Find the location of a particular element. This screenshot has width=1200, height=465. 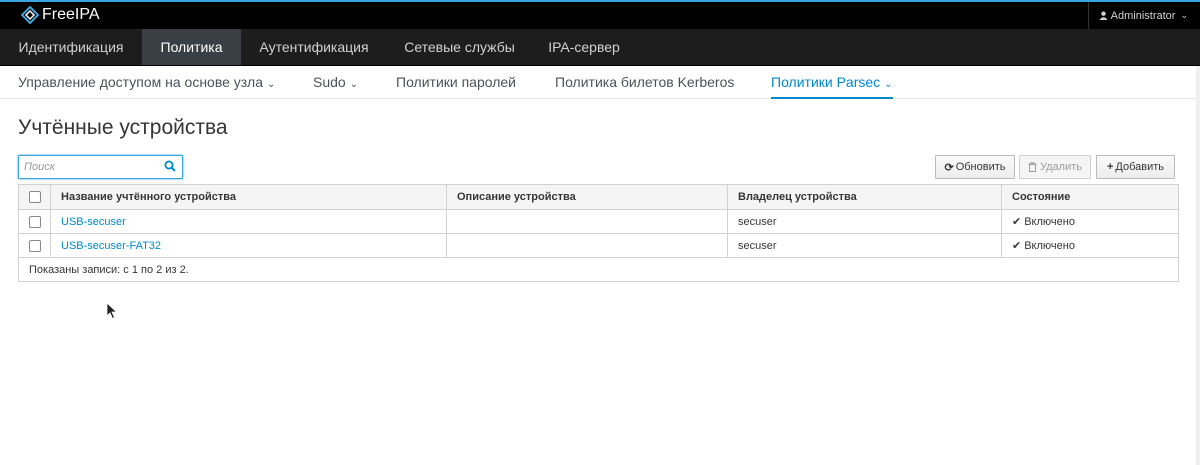

subnav-sudo: Sudo ⌄ is located at coordinates (335, 82).